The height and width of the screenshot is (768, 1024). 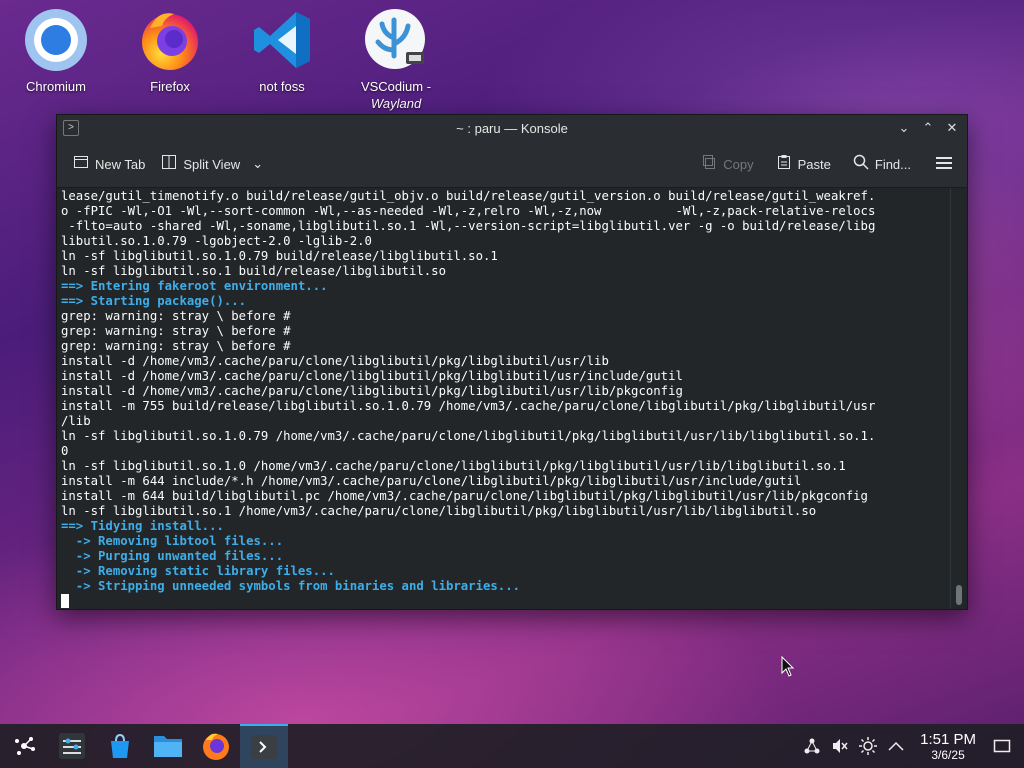 I want to click on desktop-icon-label: Firefox, so click(x=170, y=86).